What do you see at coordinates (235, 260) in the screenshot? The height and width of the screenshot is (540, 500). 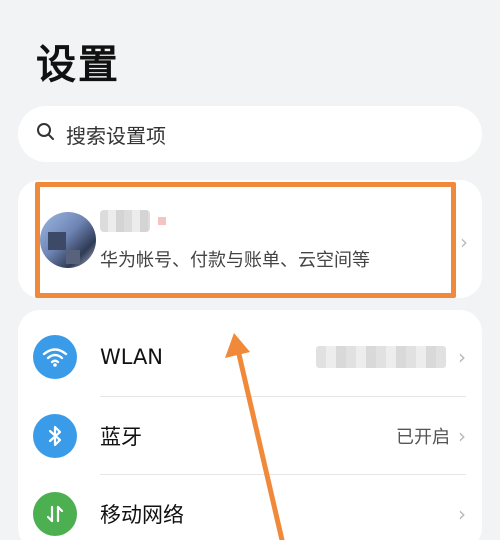 I see `account-subtitle: 华为帐号、付款与账单、云空间等` at bounding box center [235, 260].